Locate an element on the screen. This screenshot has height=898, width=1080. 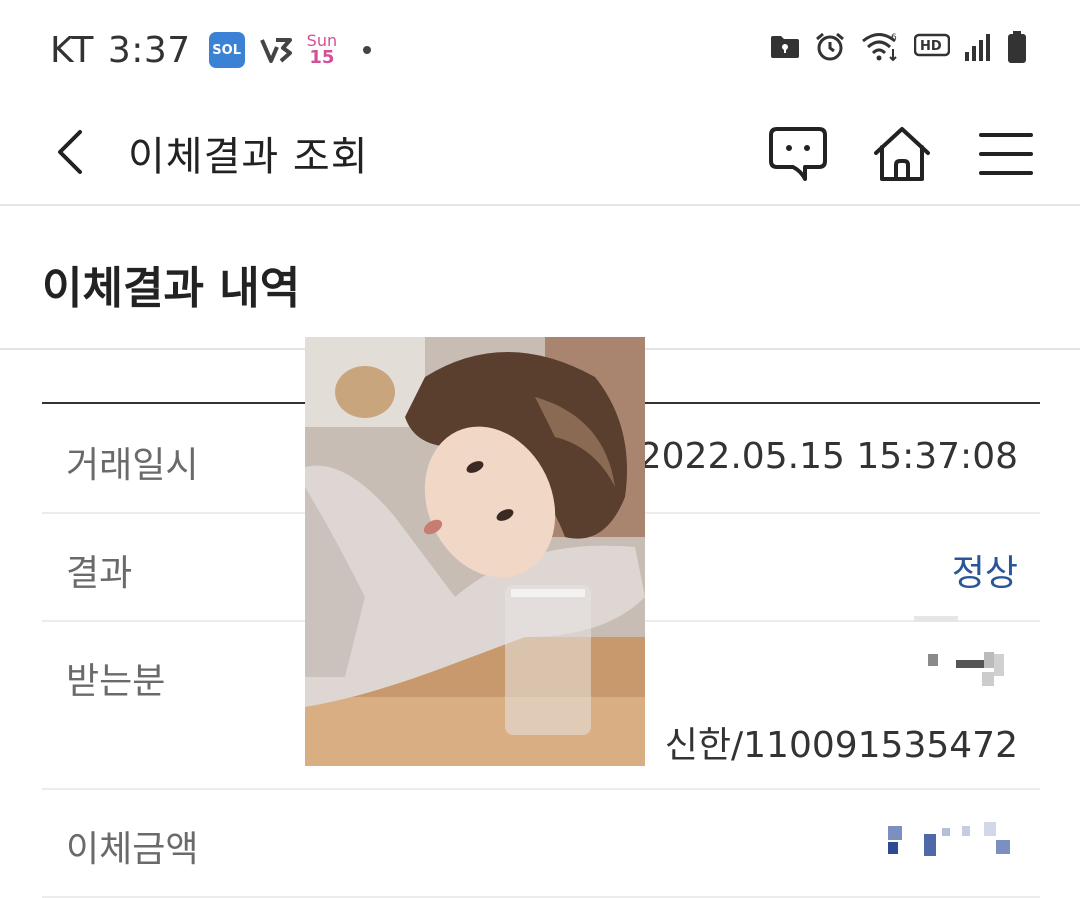
page-title: 이체결과 조회 is located at coordinates (248, 157).